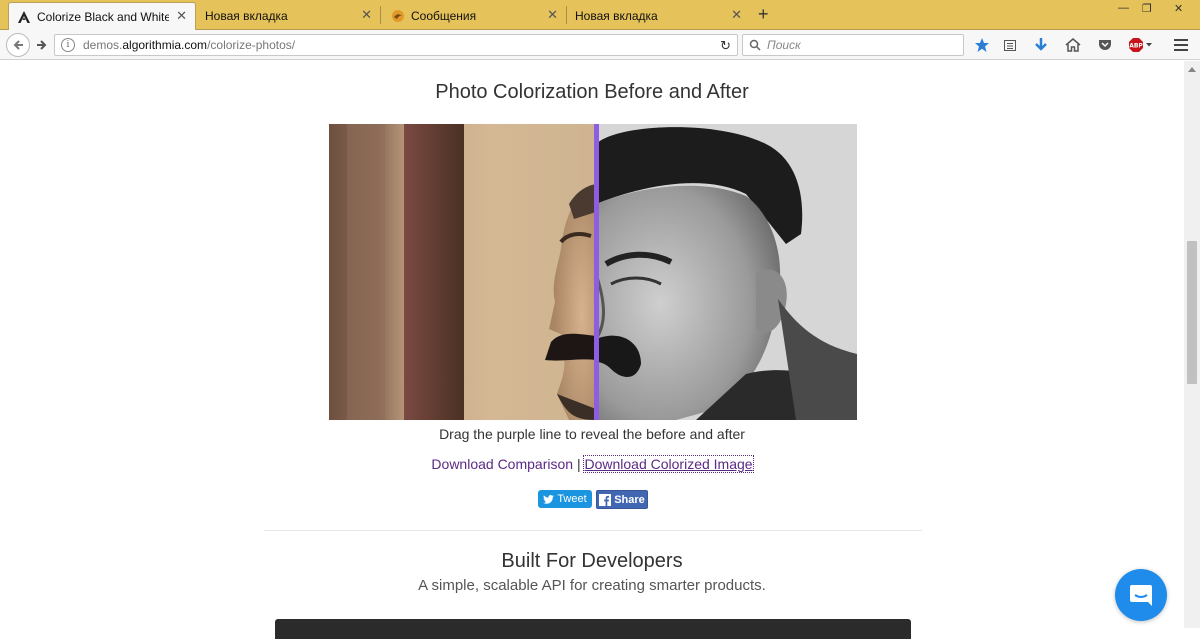 Image resolution: width=1200 pixels, height=639 pixels. I want to click on forward-button, so click(42, 45).